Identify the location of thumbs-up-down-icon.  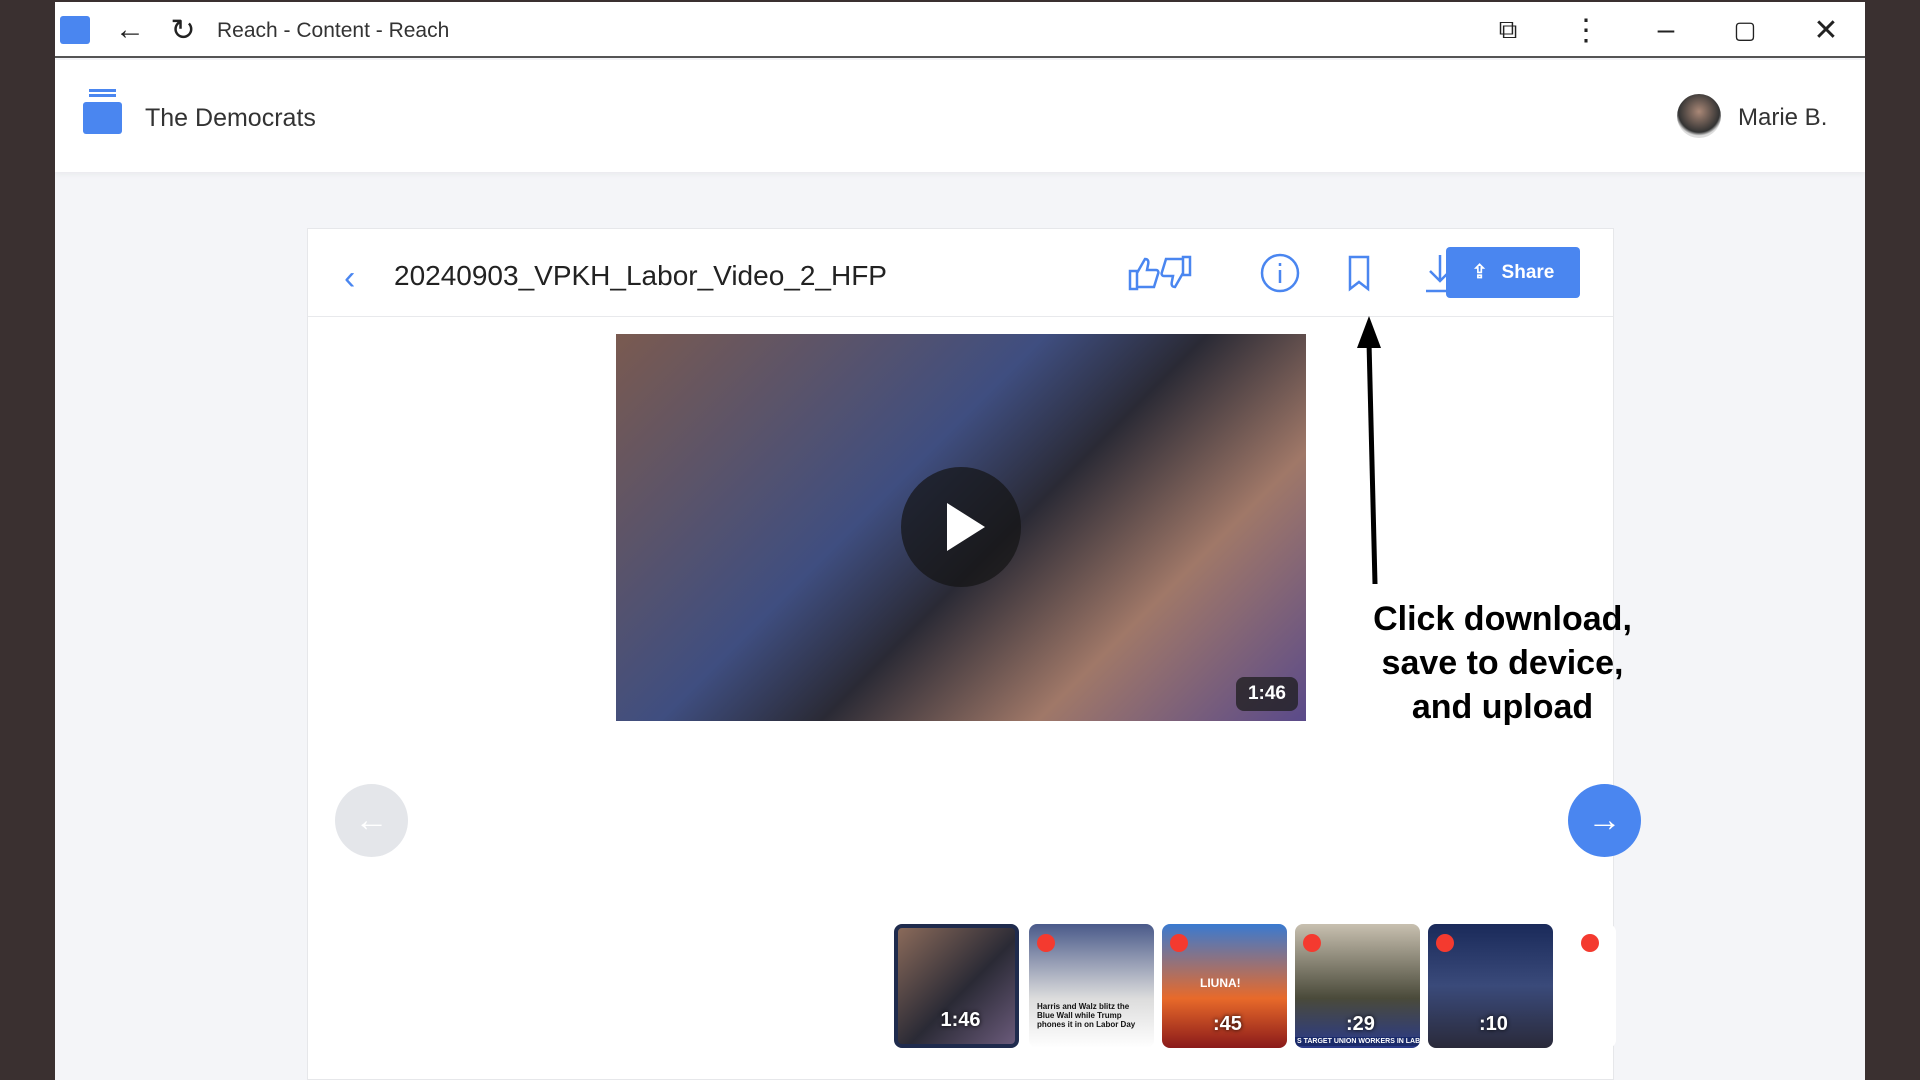
(1160, 273).